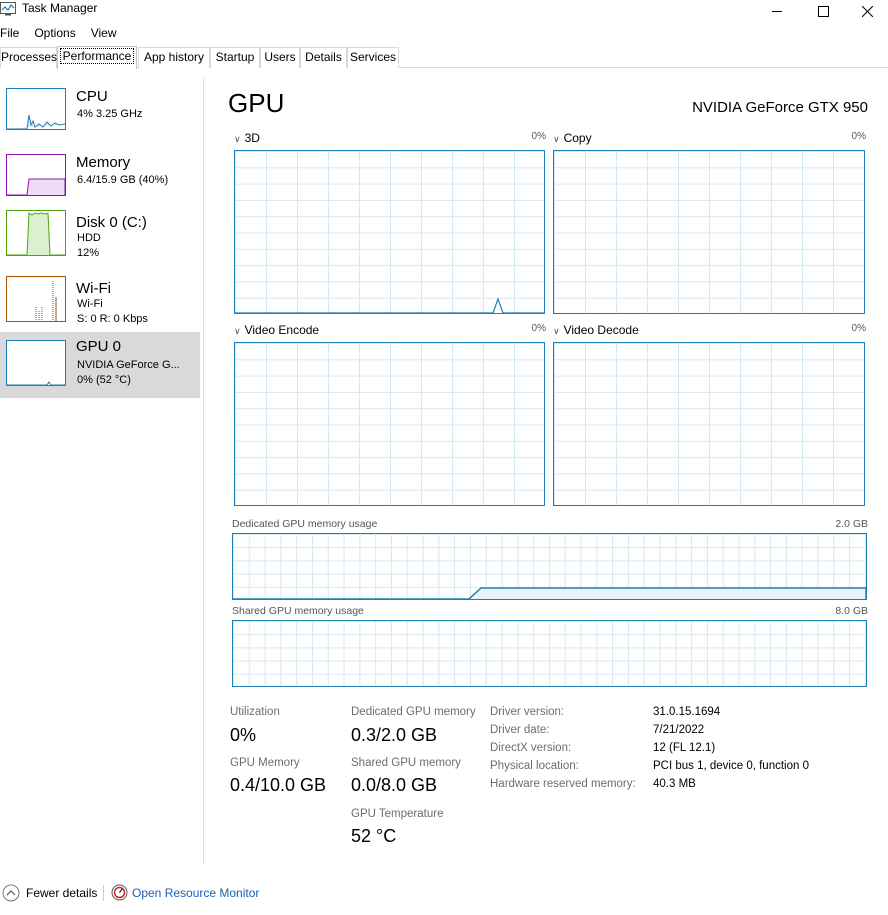 The image size is (888, 915). I want to click on sidebar-cpu-title: CPU, so click(92, 96).